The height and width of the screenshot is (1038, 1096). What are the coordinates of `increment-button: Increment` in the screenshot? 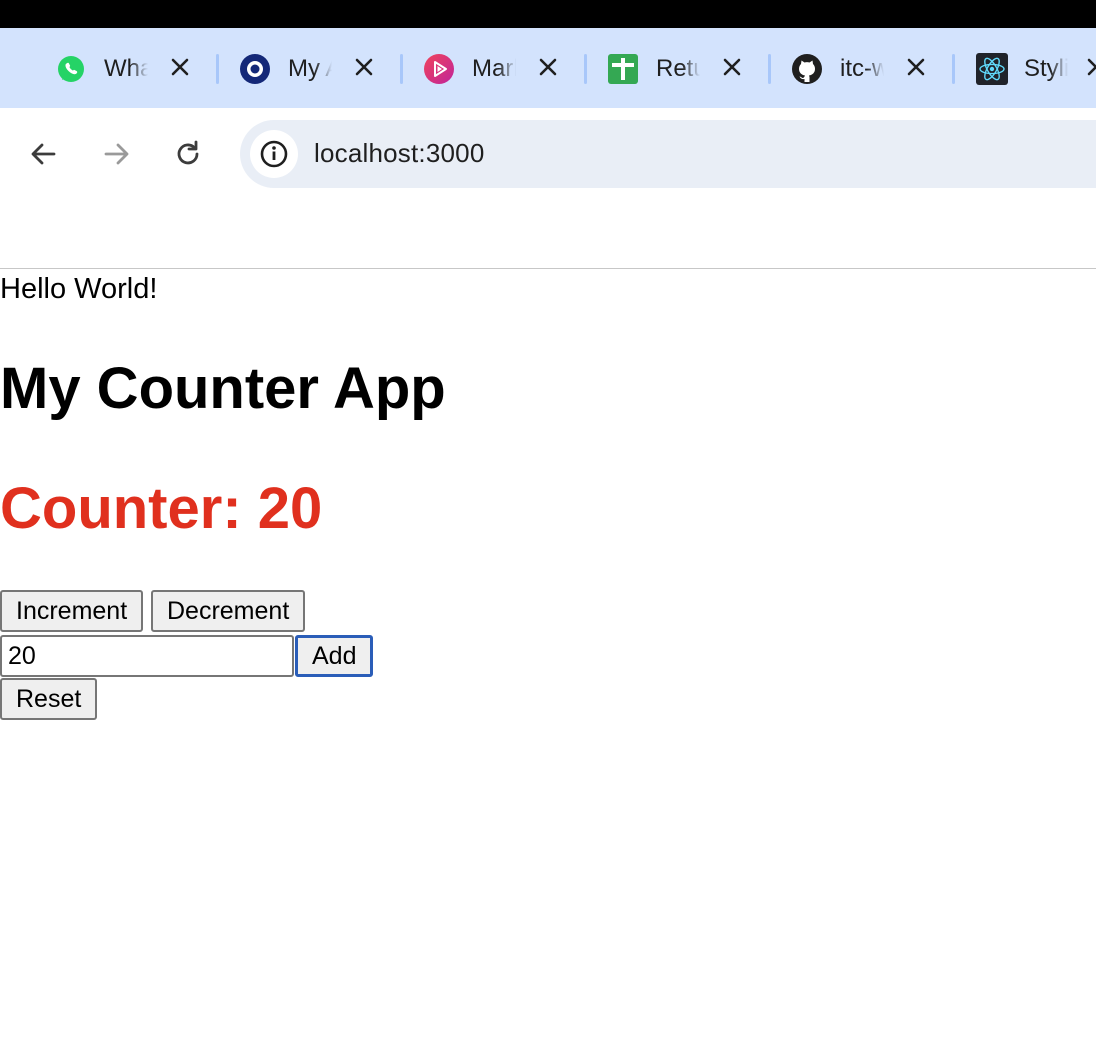 It's located at (72, 611).